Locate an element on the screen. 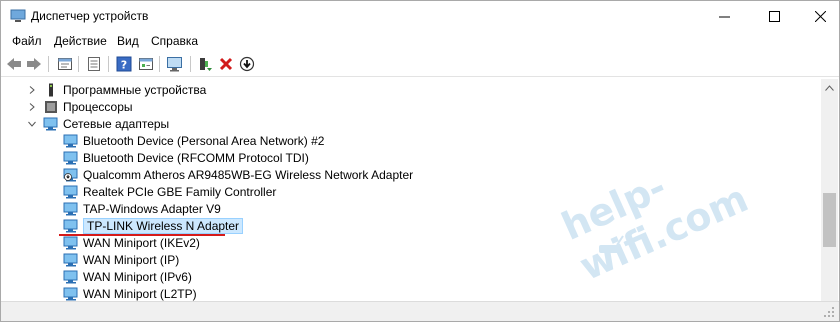 The height and width of the screenshot is (322, 840). download-icon is located at coordinates (247, 64).